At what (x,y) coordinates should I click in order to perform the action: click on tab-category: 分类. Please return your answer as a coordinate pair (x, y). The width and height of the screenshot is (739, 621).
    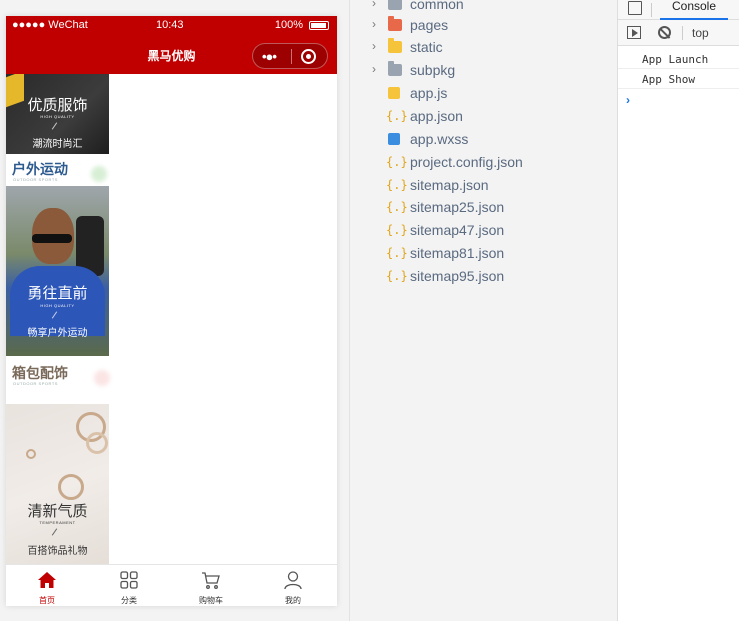
    Looking at the image, I should click on (129, 585).